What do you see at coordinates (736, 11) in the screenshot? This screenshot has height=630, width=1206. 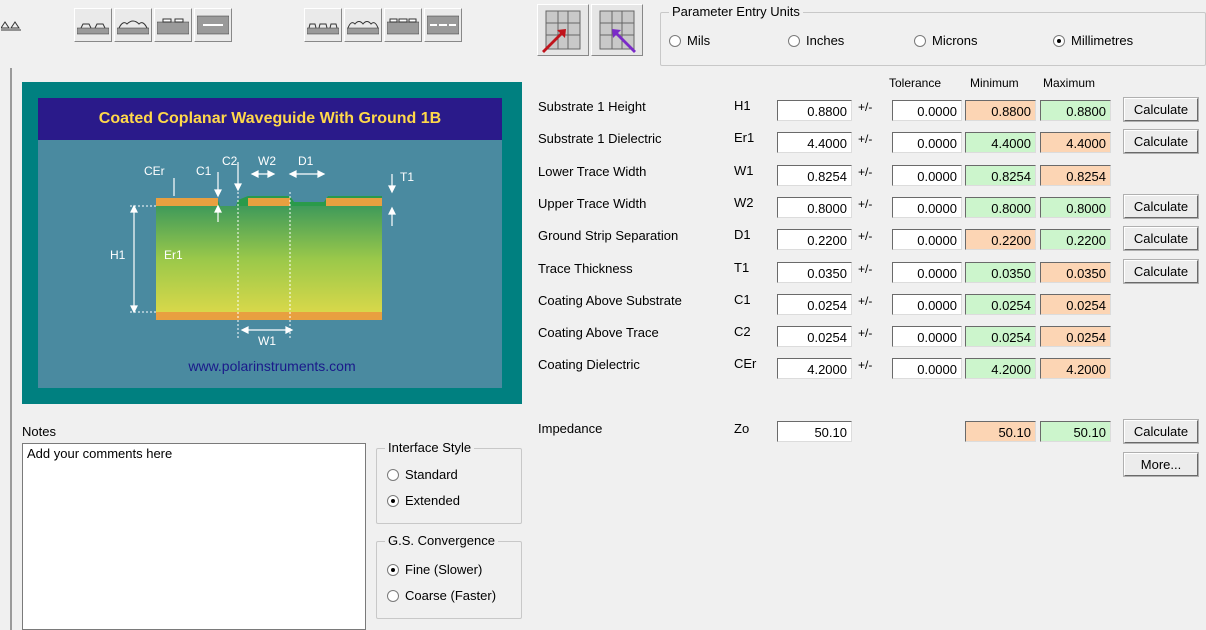 I see `units-group-title: Parameter Entry Units` at bounding box center [736, 11].